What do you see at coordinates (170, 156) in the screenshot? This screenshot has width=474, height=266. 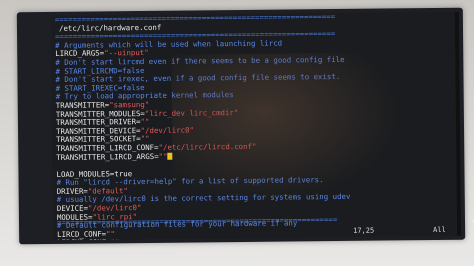 I see `text-cursor` at bounding box center [170, 156].